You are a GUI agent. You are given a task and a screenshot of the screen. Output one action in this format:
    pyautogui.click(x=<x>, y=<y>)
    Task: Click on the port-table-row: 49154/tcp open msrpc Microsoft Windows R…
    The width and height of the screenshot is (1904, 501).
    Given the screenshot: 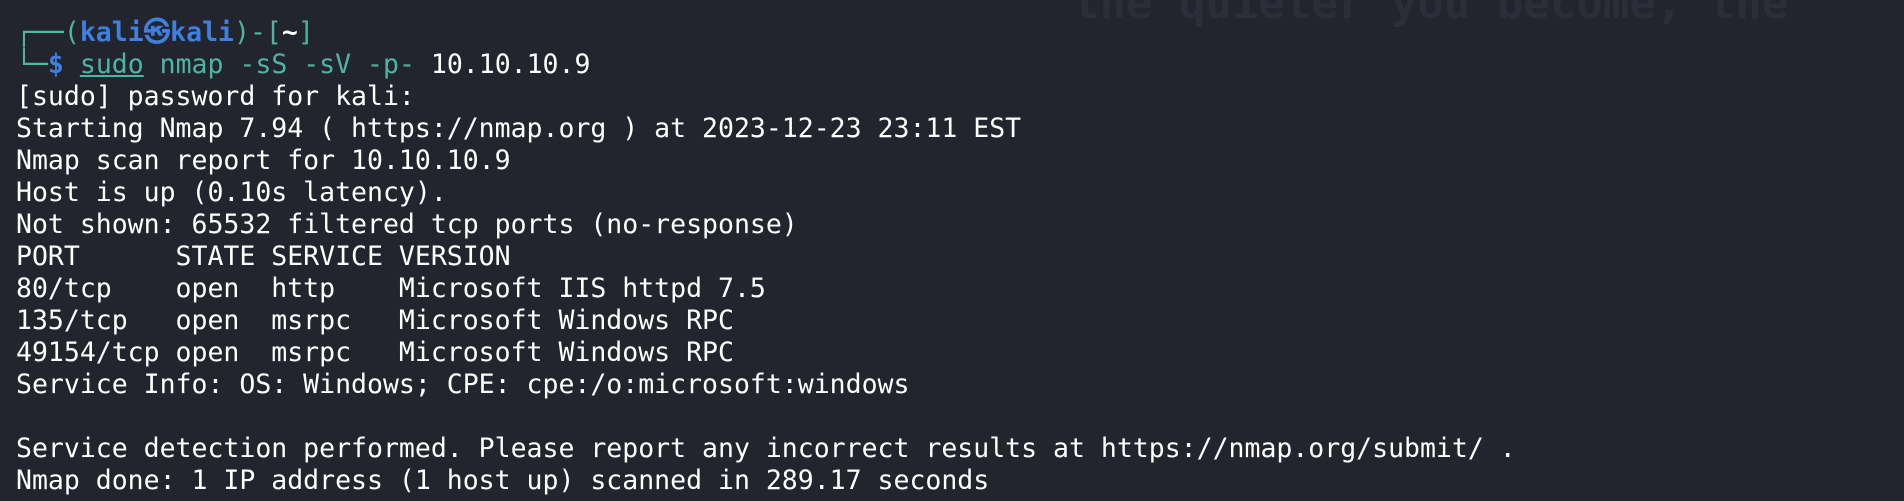 What is the action you would take?
    pyautogui.click(x=375, y=352)
    